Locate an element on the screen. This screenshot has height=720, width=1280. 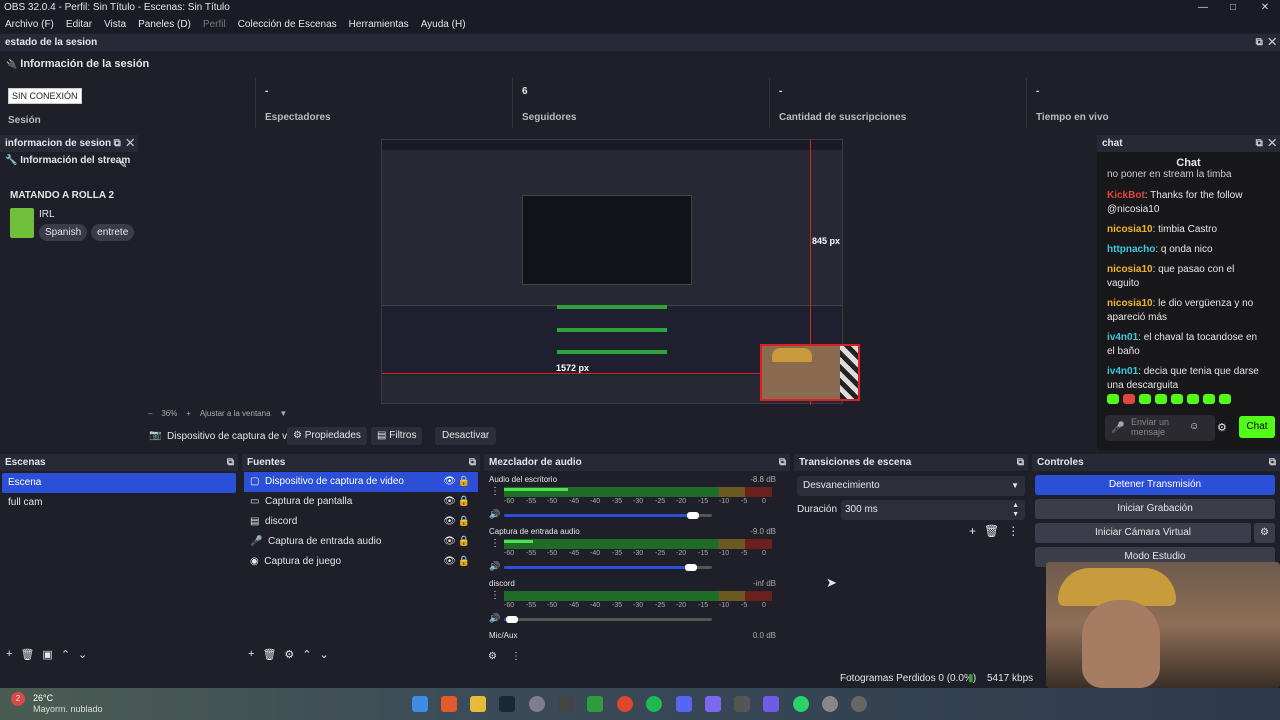
chat-send-button: Chat is located at coordinates (1257, 427).